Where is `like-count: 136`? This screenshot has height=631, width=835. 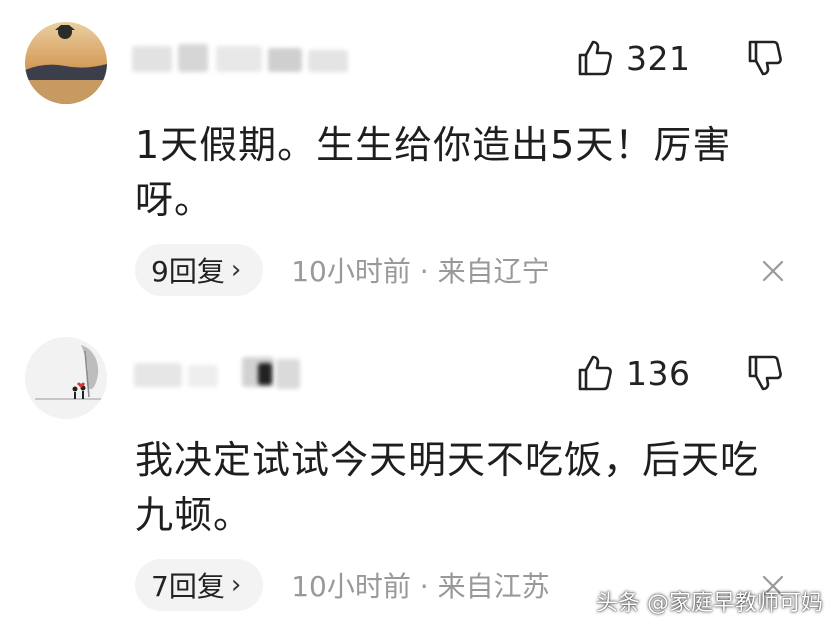
like-count: 136 is located at coordinates (658, 373).